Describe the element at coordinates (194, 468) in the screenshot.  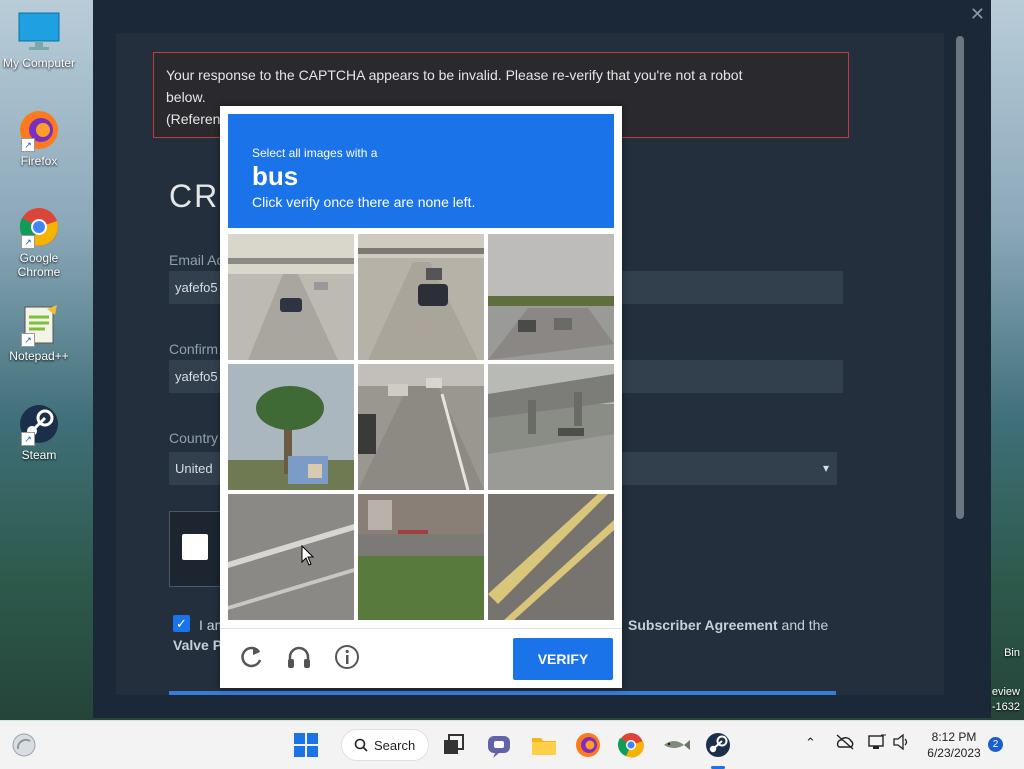
I see `country-value: United` at that location.